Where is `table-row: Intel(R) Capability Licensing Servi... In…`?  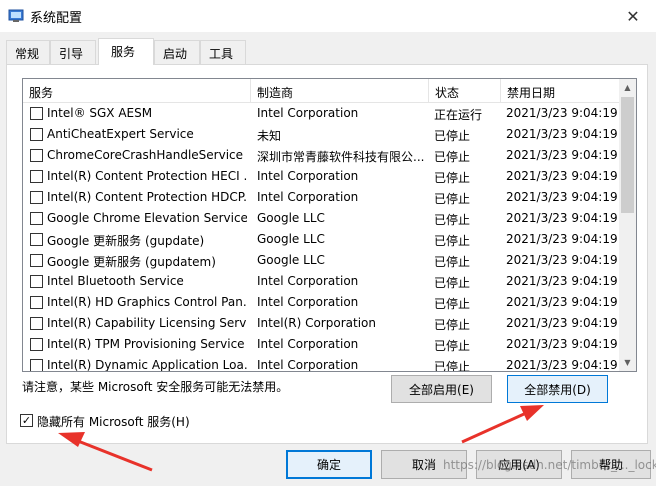 table-row: Intel(R) Capability Licensing Servi... In… is located at coordinates (321, 323).